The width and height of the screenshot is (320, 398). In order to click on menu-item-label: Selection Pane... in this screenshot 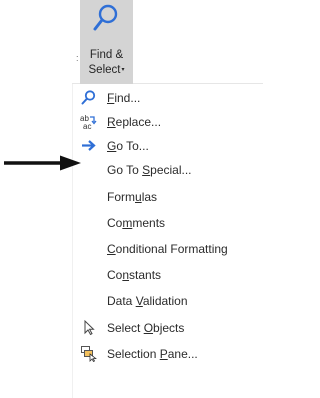, I will do `click(152, 354)`.